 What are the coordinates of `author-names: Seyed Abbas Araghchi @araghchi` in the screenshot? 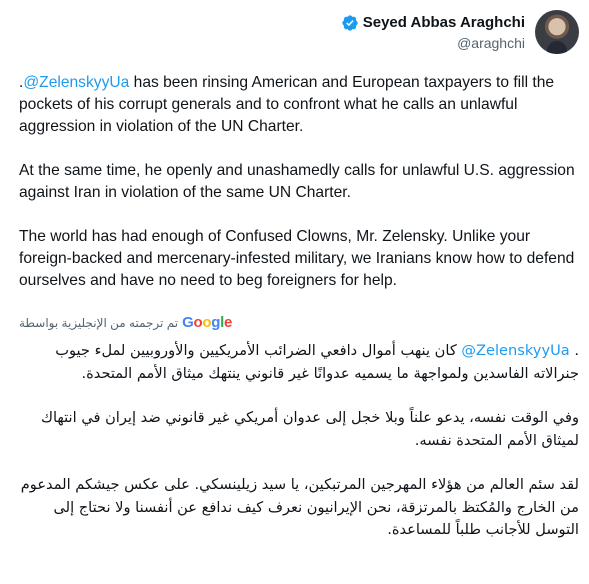 It's located at (433, 32).